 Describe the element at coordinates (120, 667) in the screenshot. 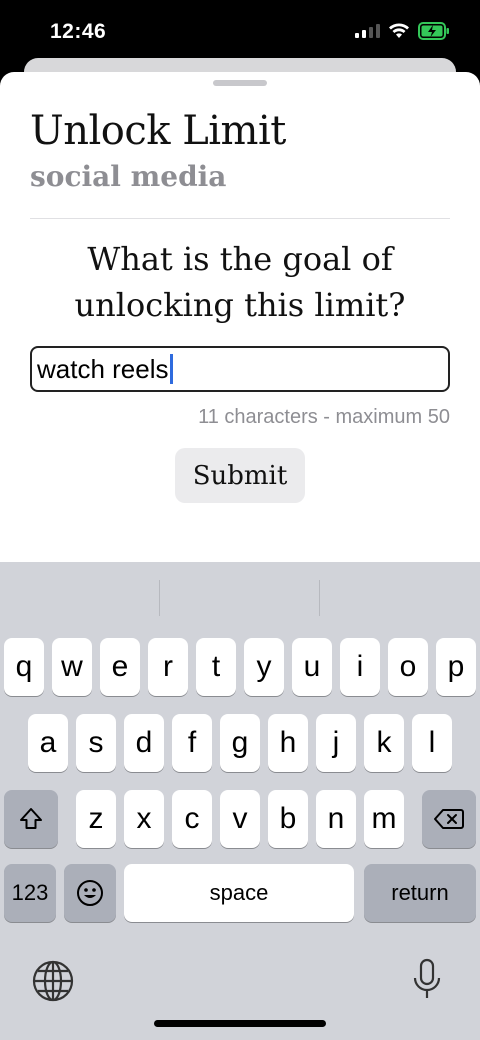

I see `key-e: e` at that location.